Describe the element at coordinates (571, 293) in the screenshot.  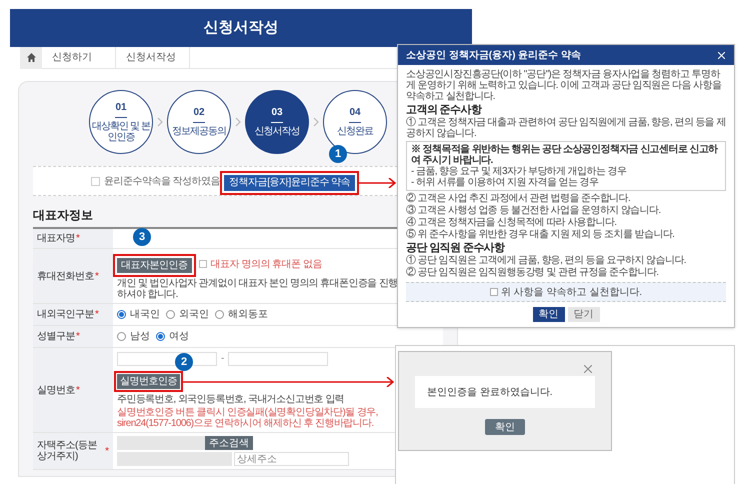
I see `checkbox-label: 위 사항을 약속하고 실천합니다.` at that location.